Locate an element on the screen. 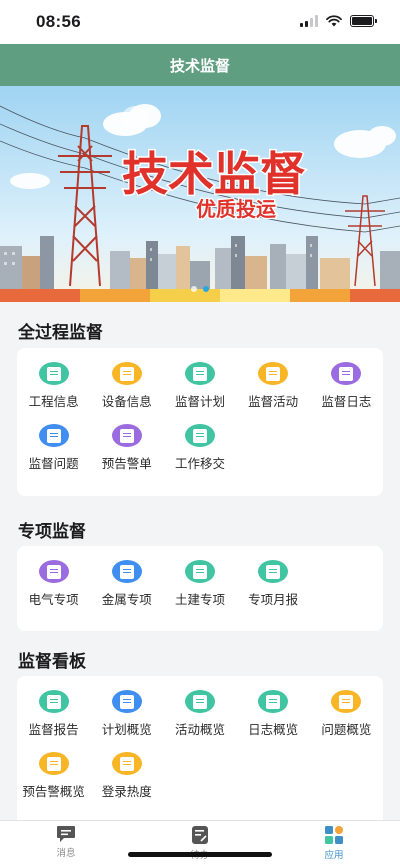 The width and height of the screenshot is (400, 866). app-tile: 监督计划 is located at coordinates (199, 379).